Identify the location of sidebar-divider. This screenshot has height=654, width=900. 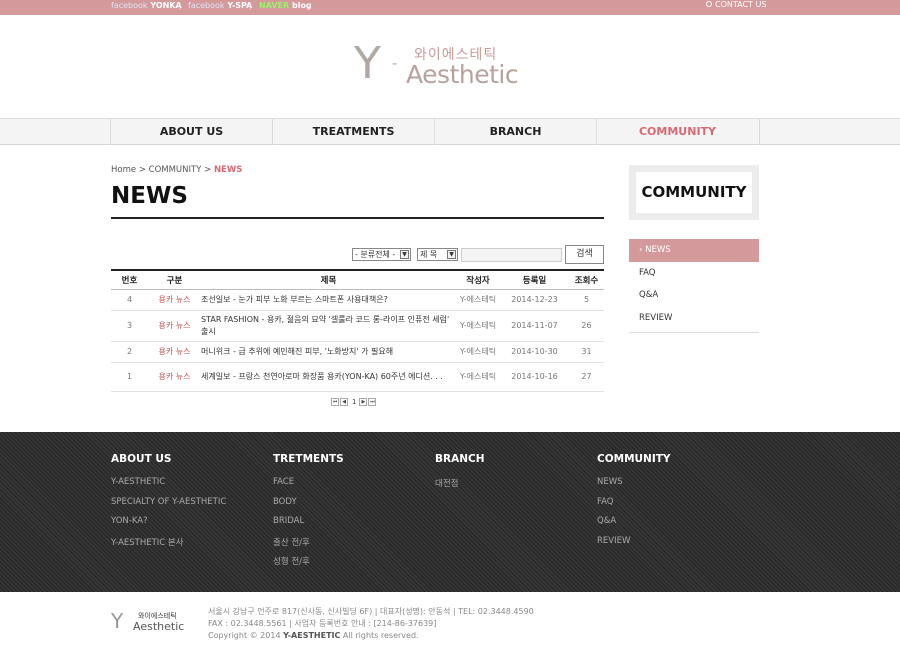
(694, 333).